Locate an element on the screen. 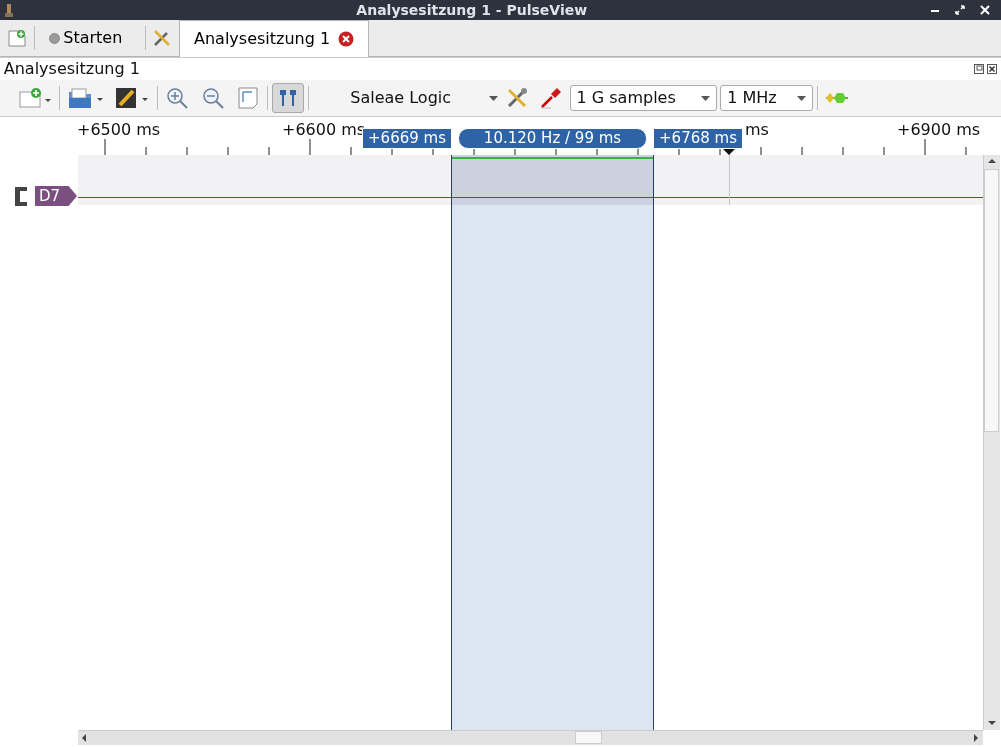 This screenshot has width=1001, height=747. app-icon is located at coordinates (8, 10).